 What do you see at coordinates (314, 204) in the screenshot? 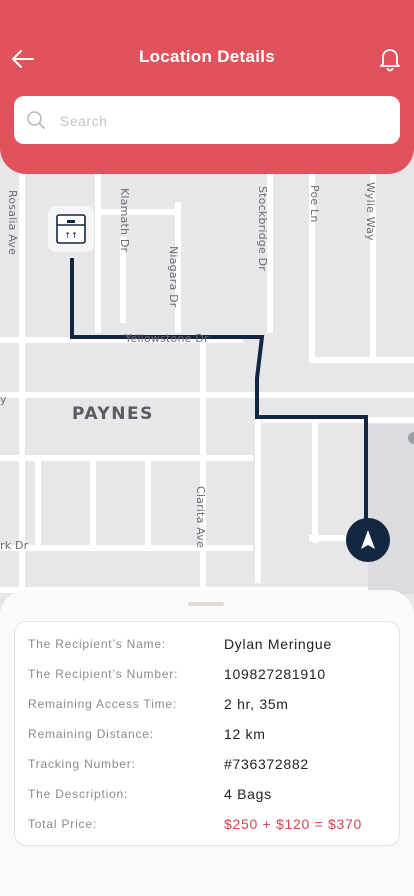
I see `street-label: Poe Ln` at bounding box center [314, 204].